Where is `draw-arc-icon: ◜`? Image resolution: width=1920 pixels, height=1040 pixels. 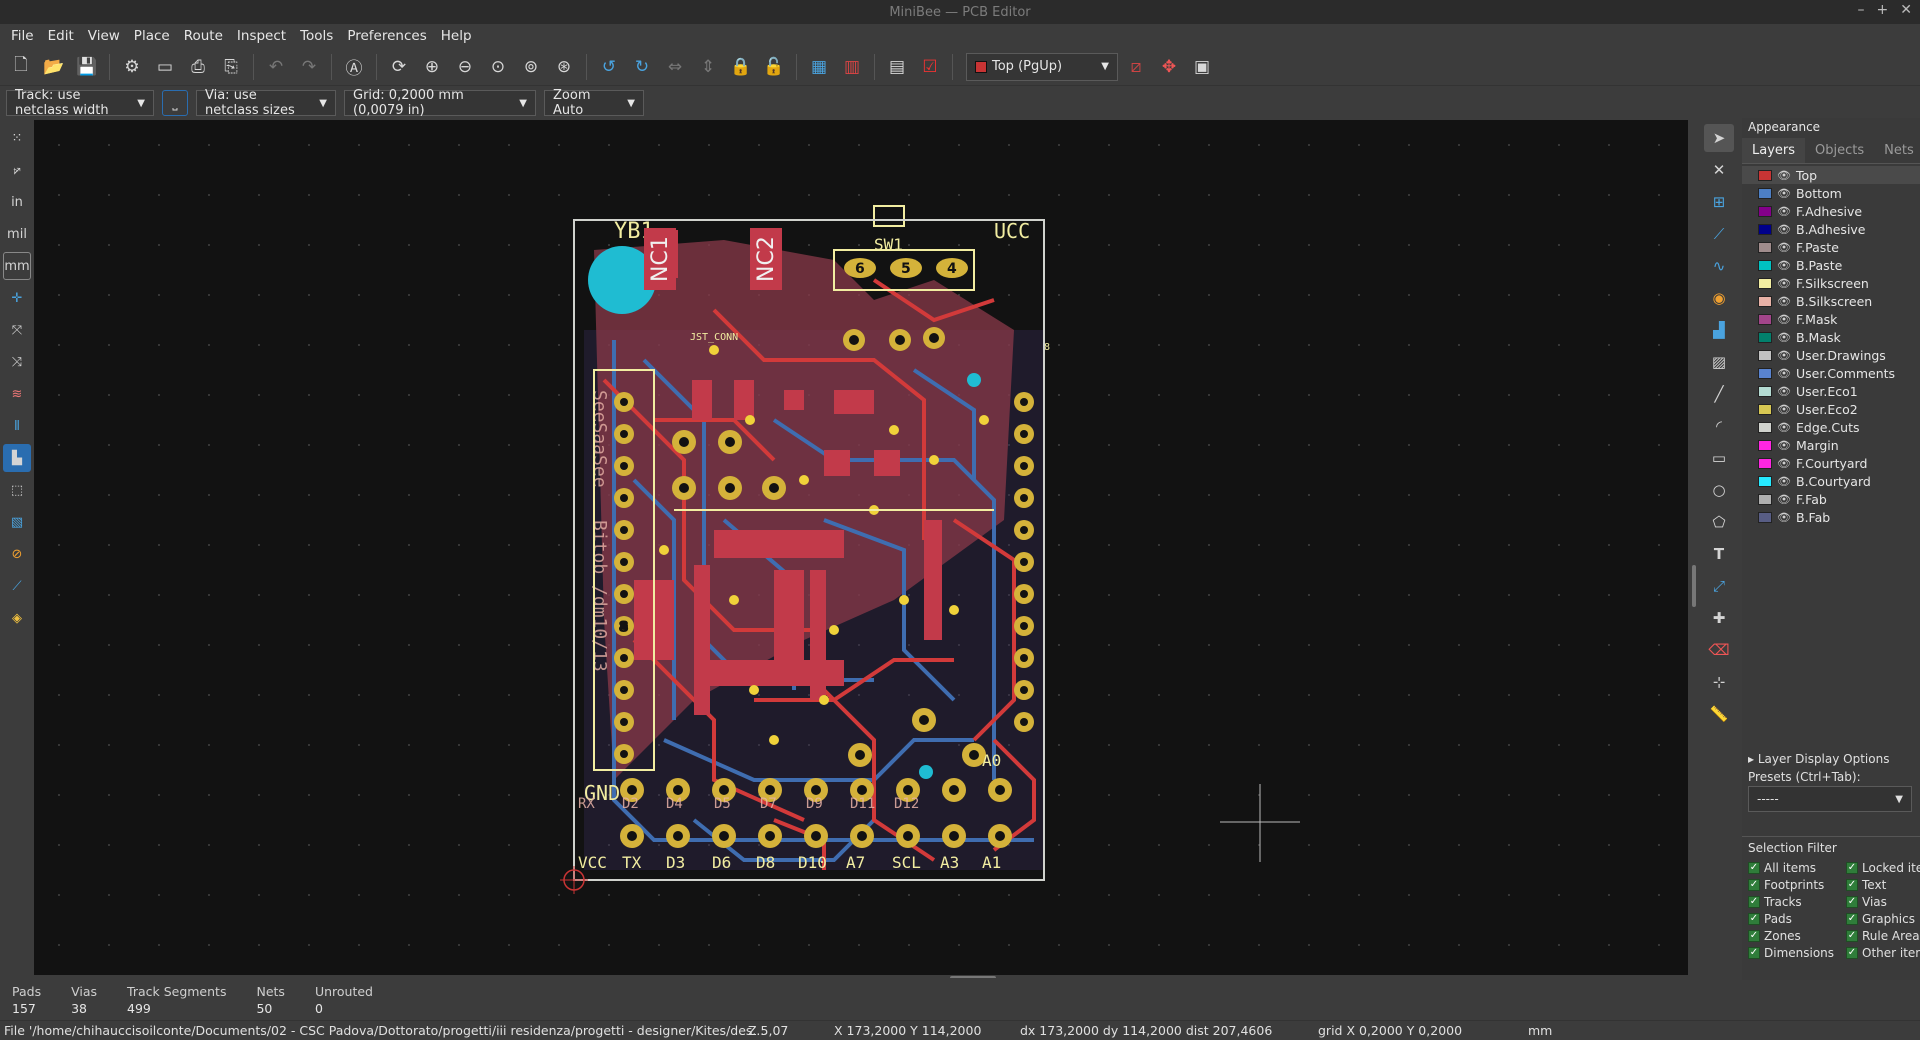
draw-arc-icon: ◜ is located at coordinates (1719, 426).